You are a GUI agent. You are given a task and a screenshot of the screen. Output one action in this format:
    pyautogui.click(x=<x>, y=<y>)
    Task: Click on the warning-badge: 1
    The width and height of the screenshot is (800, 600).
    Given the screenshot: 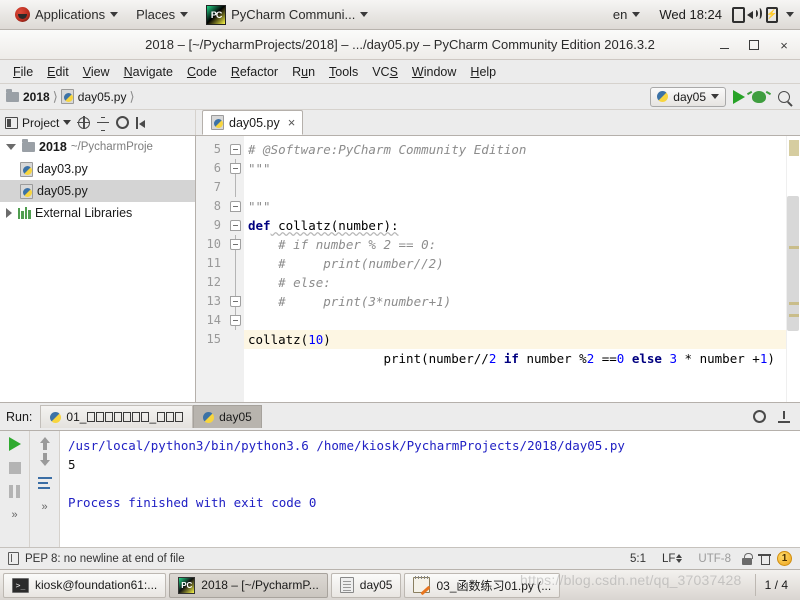 What is the action you would take?
    pyautogui.click(x=784, y=558)
    